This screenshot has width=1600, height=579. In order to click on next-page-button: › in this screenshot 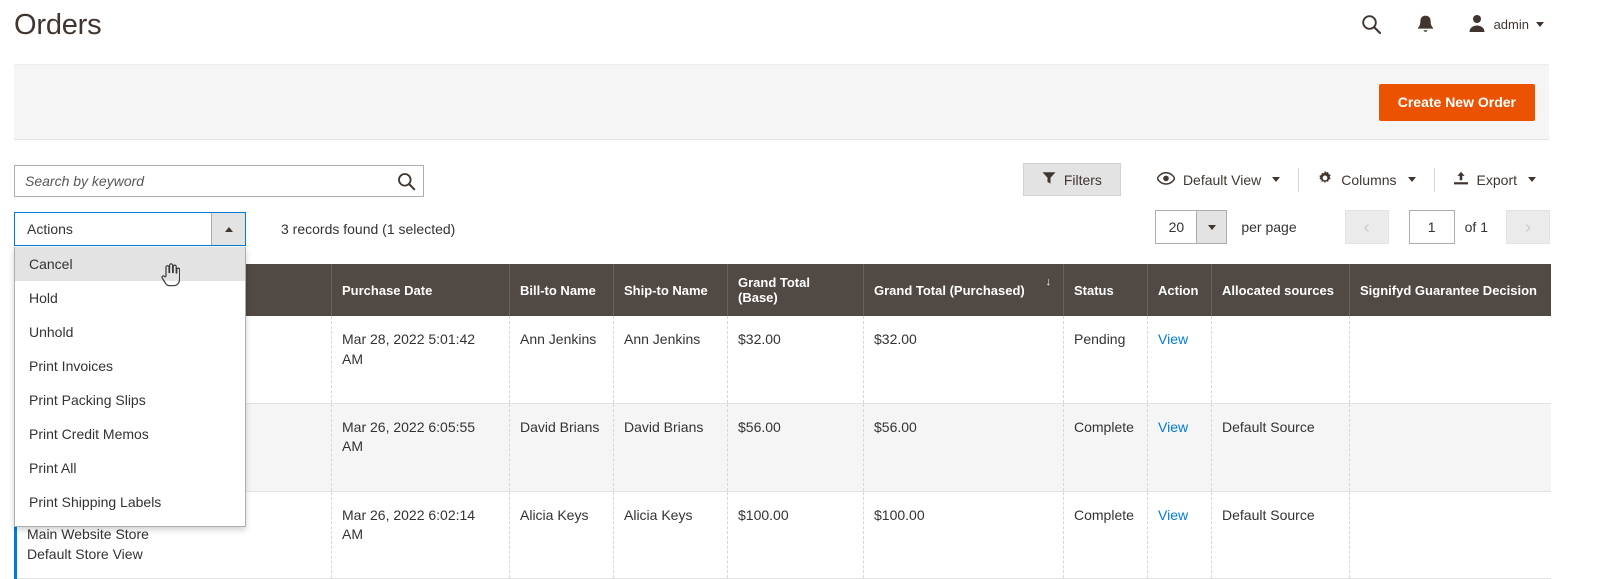, I will do `click(1528, 227)`.